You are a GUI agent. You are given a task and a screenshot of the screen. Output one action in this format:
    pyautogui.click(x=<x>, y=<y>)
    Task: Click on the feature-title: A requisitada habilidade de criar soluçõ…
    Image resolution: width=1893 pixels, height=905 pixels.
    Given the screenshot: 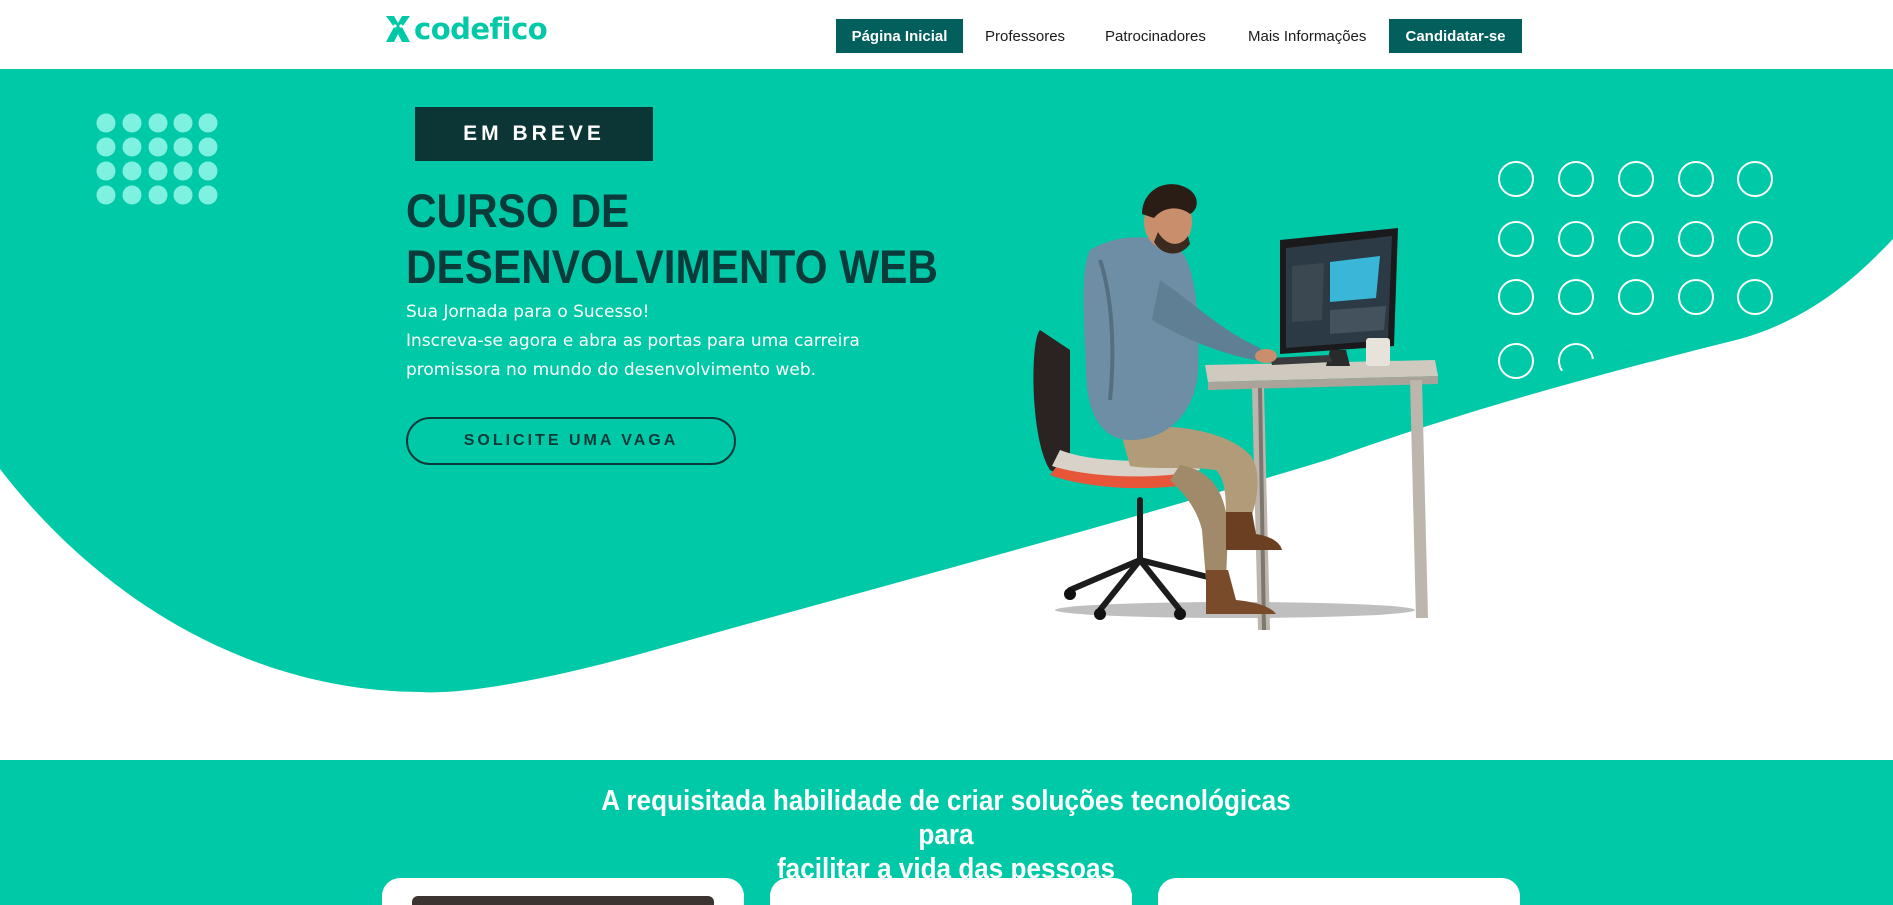 What is the action you would take?
    pyautogui.click(x=946, y=835)
    